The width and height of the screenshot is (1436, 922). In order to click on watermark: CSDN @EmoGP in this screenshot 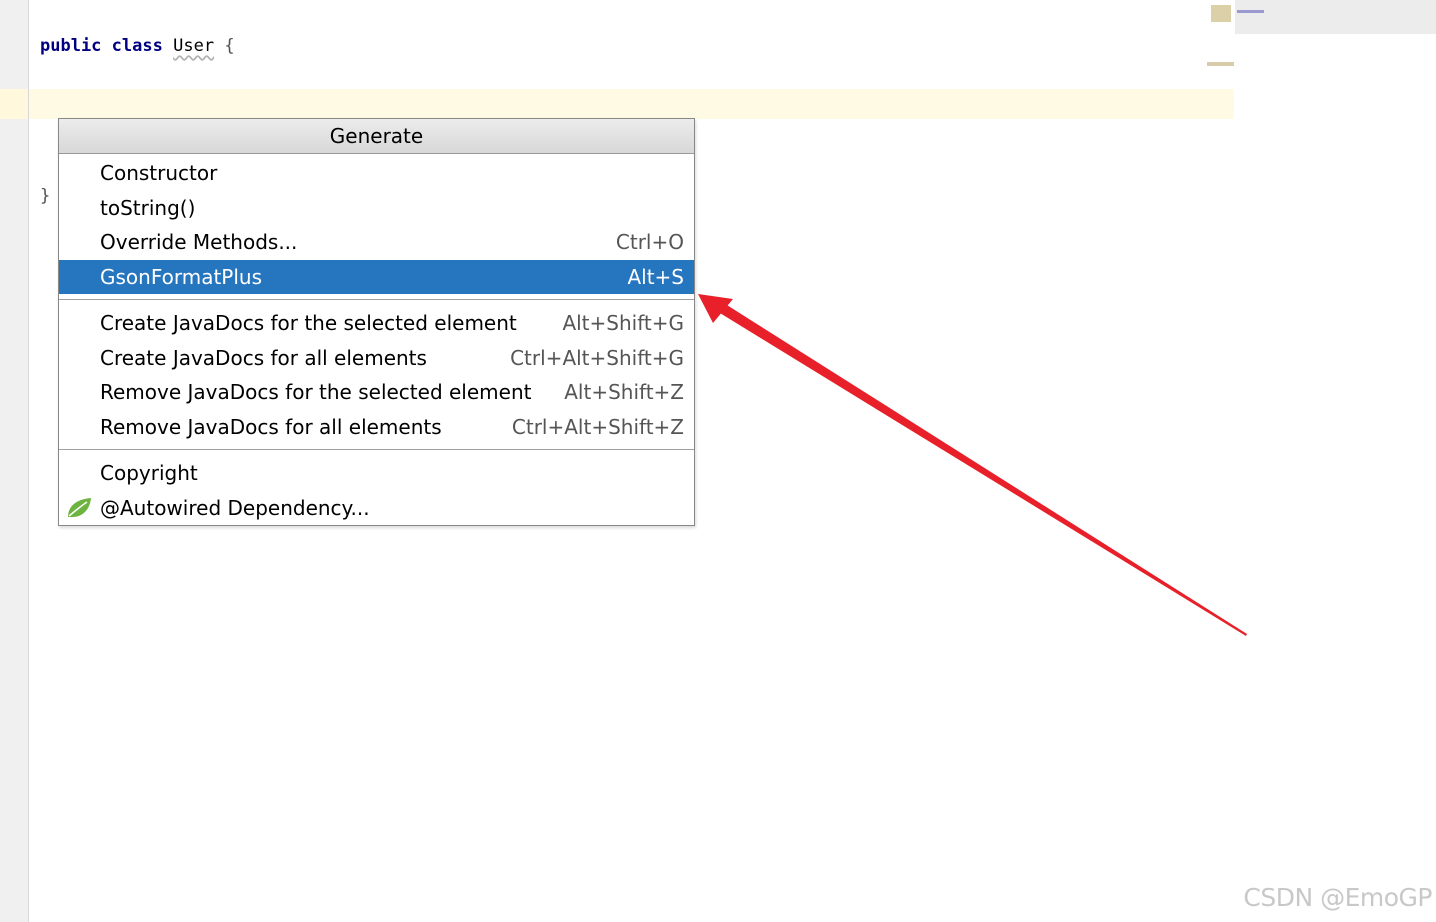, I will do `click(1337, 897)`.